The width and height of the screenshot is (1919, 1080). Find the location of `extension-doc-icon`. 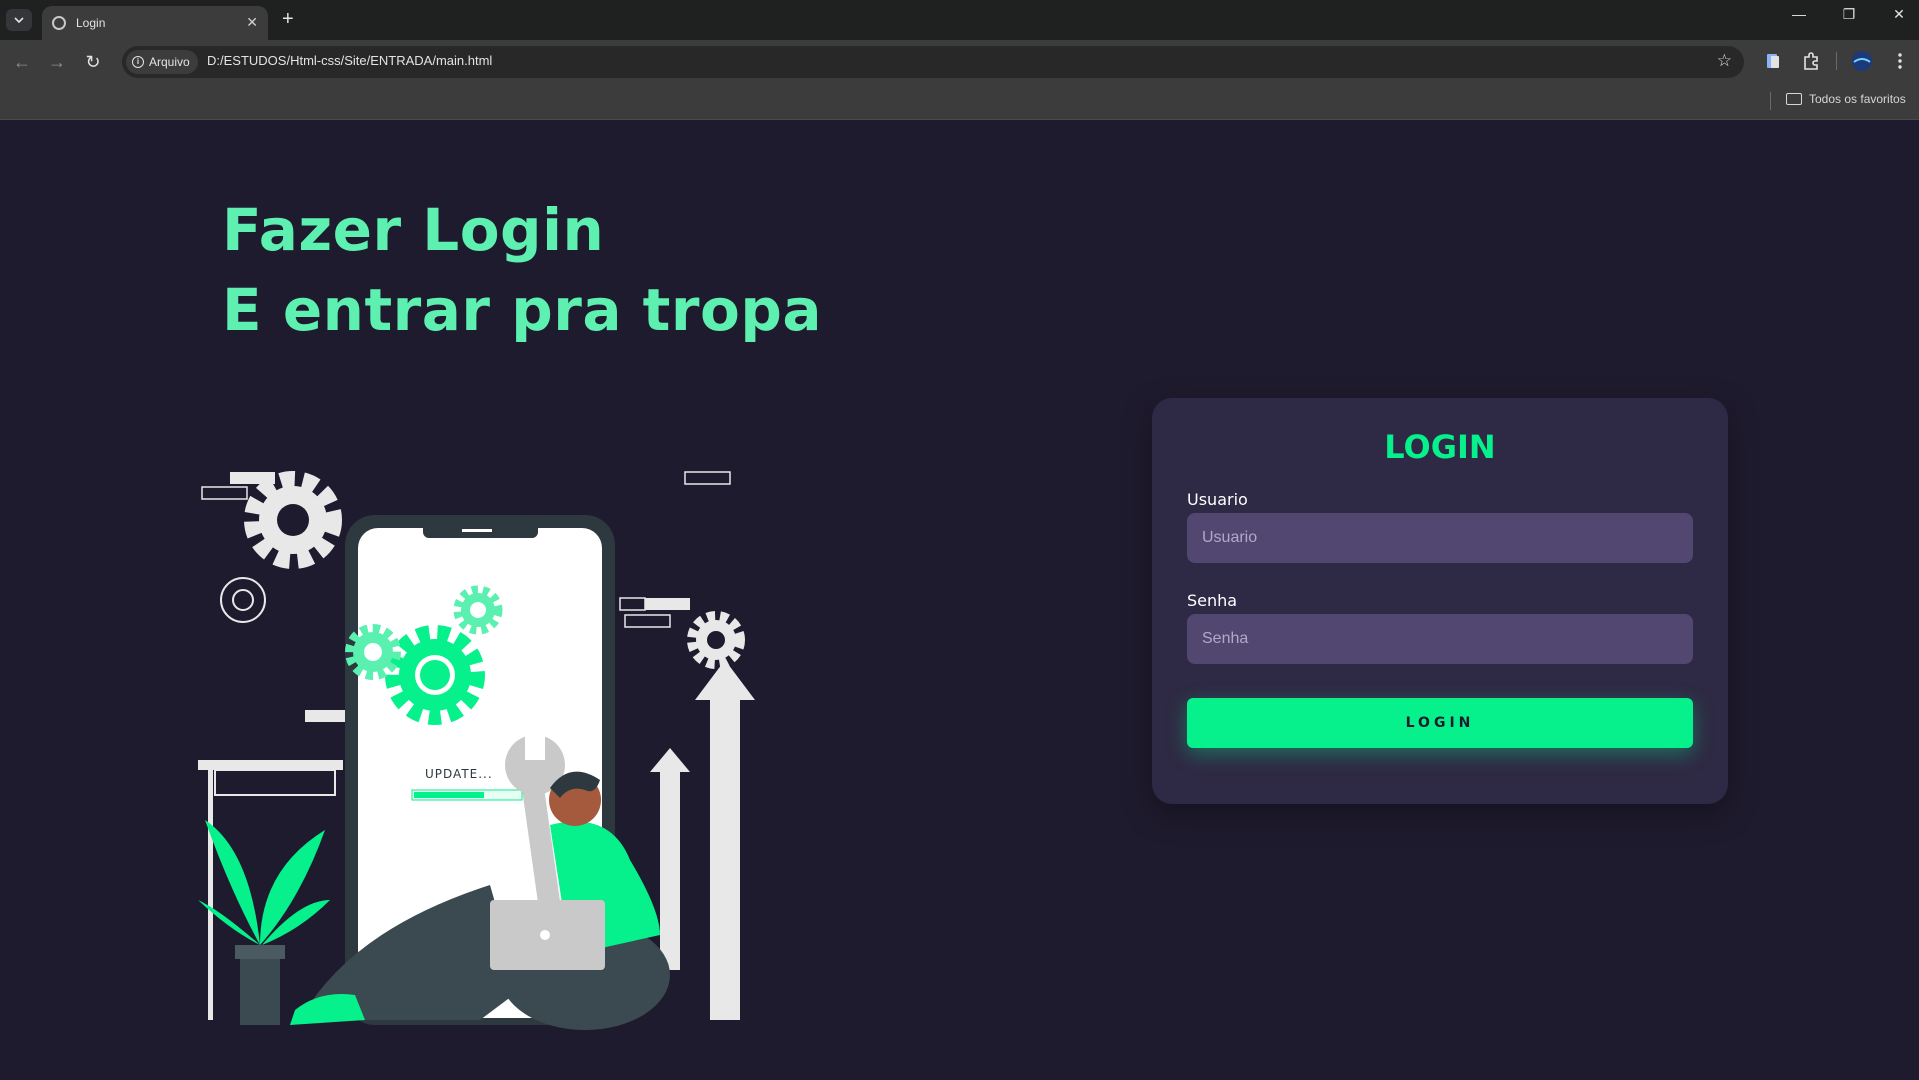

extension-doc-icon is located at coordinates (1773, 61).